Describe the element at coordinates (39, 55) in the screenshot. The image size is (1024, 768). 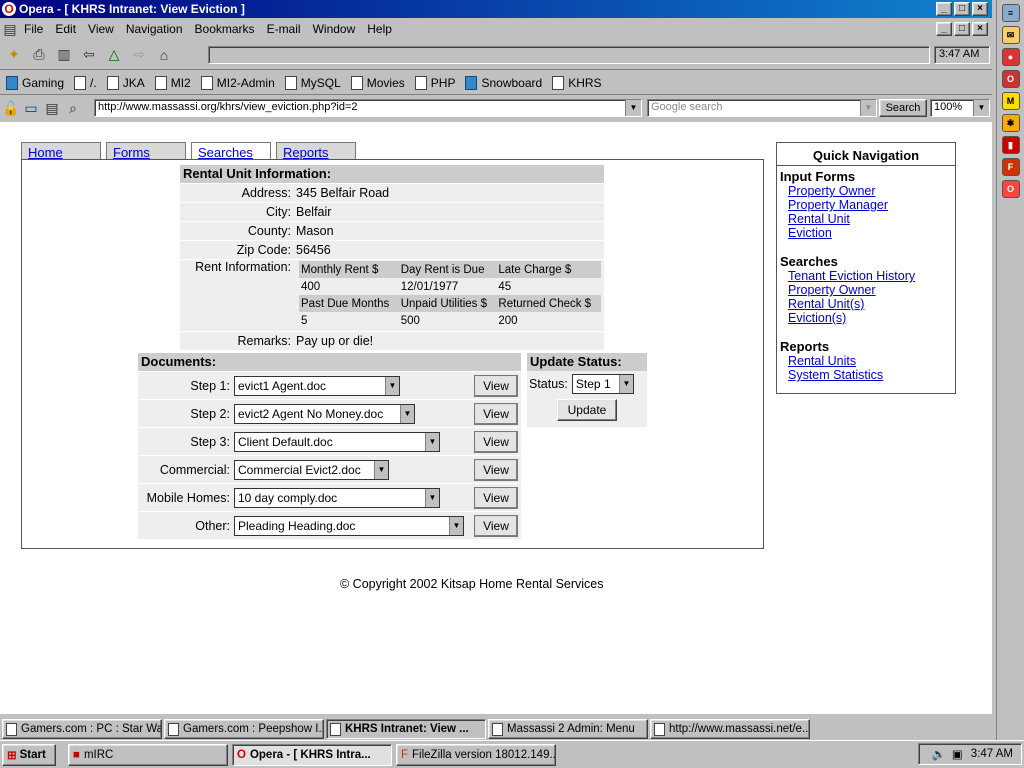
I see `print-icon: ⎙` at that location.